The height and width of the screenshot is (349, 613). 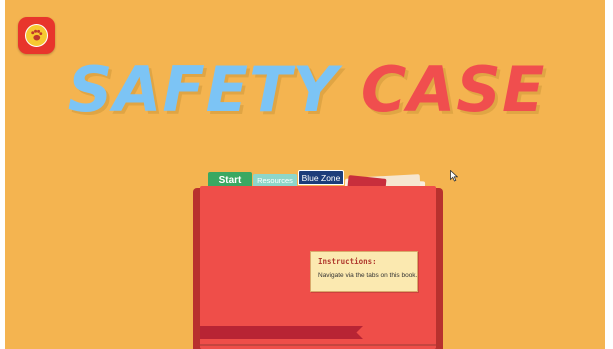 What do you see at coordinates (453, 89) in the screenshot?
I see `title-word-case: CASE` at bounding box center [453, 89].